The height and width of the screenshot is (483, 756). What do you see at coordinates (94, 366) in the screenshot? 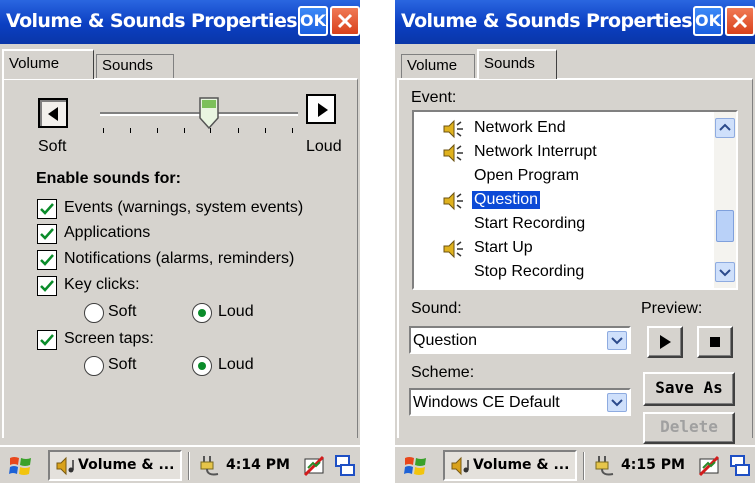
I see `screen-taps-soft-radio` at bounding box center [94, 366].